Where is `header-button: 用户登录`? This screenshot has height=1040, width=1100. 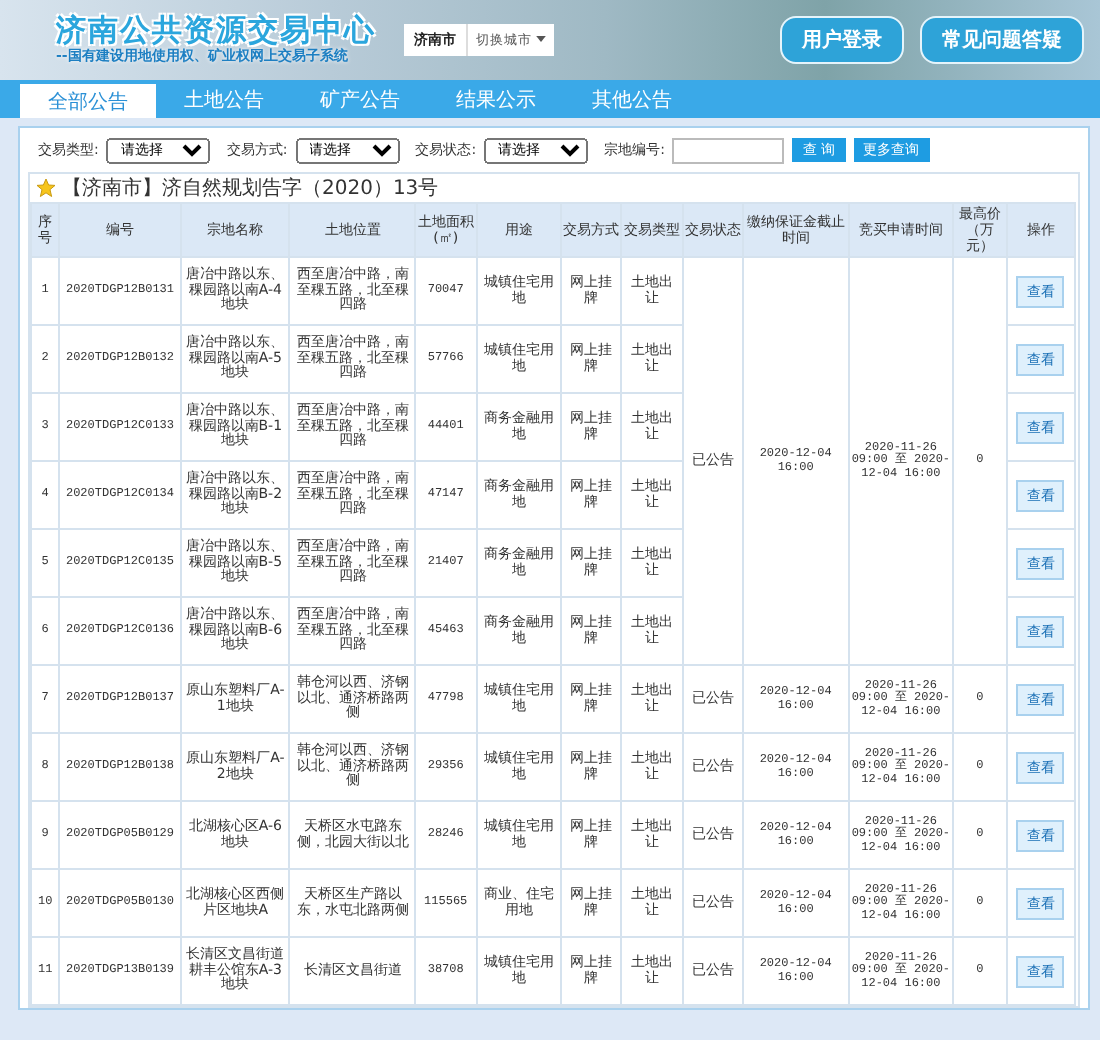
header-button: 用户登录 is located at coordinates (842, 40).